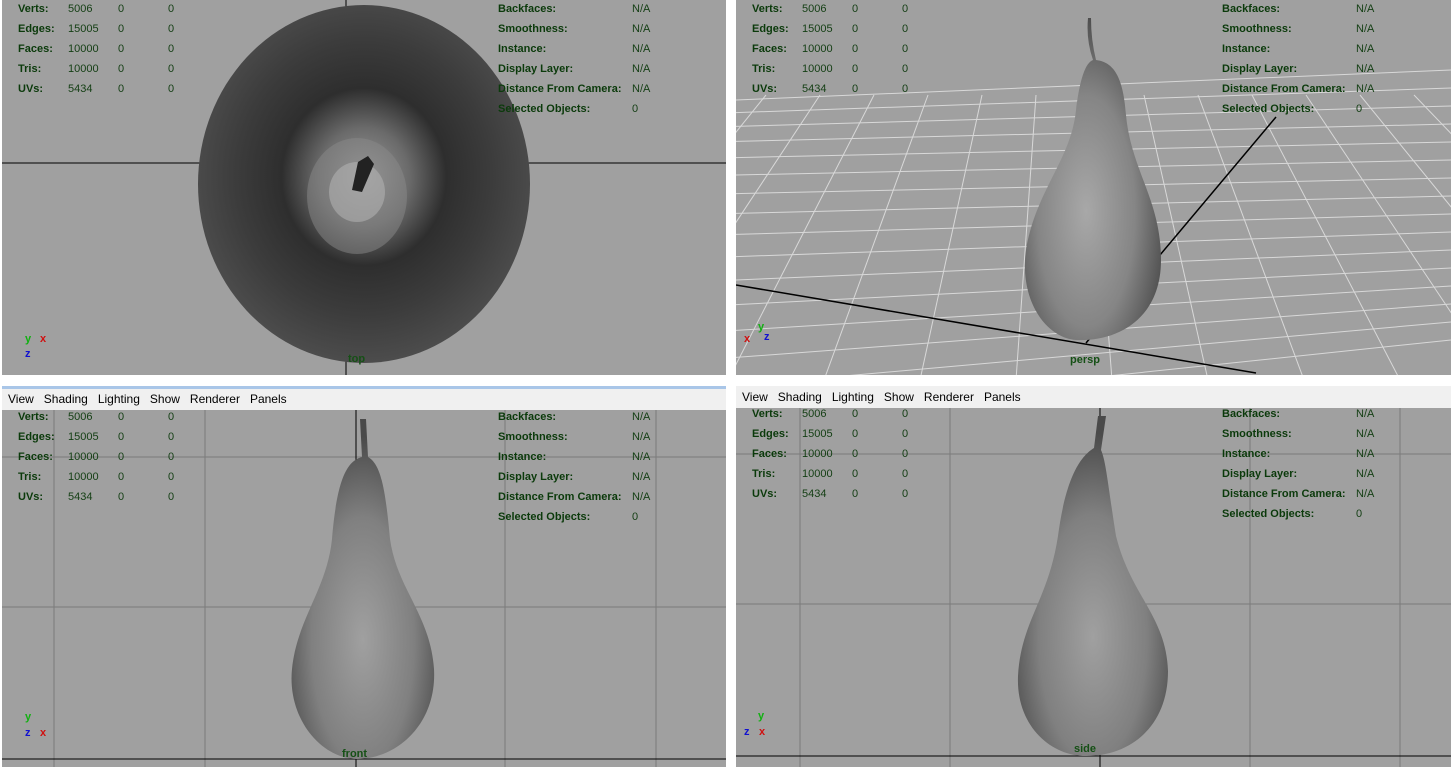  Describe the element at coordinates (761, 716) in the screenshot. I see `axis-y-label: y` at that location.